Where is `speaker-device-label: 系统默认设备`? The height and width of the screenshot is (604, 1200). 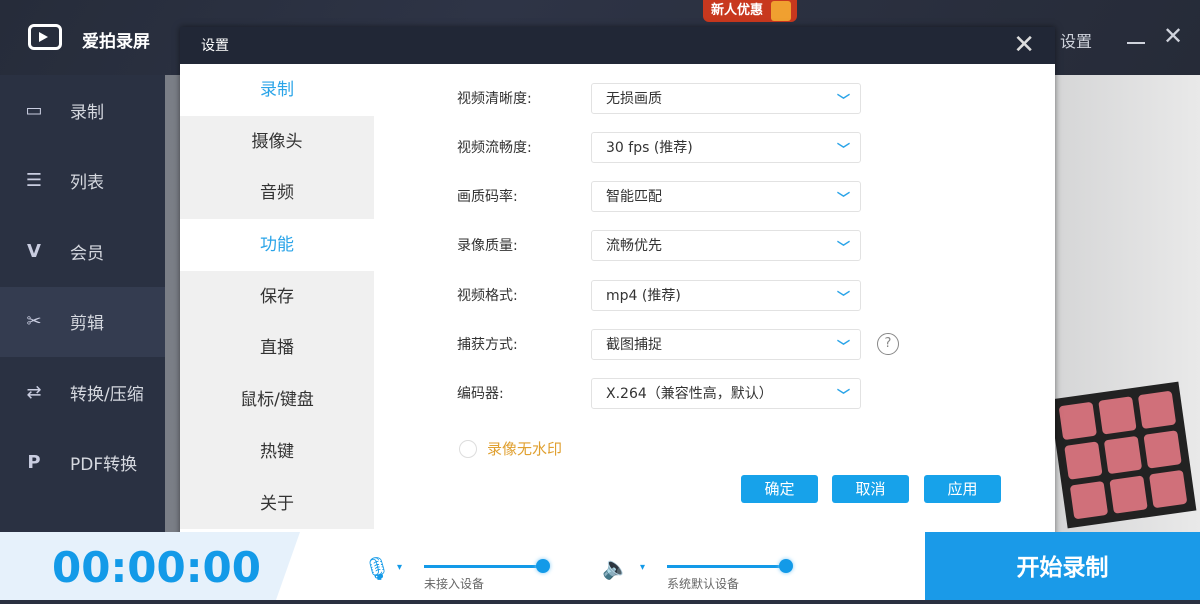
speaker-device-label: 系统默认设备 is located at coordinates (703, 584).